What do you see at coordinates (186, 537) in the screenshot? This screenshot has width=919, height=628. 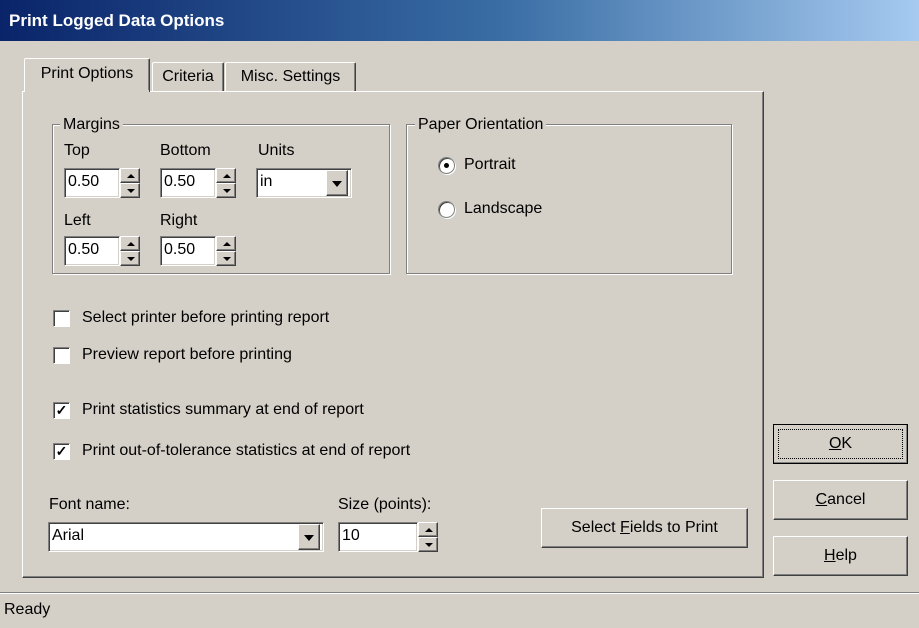 I see `font-name-select: Arial` at bounding box center [186, 537].